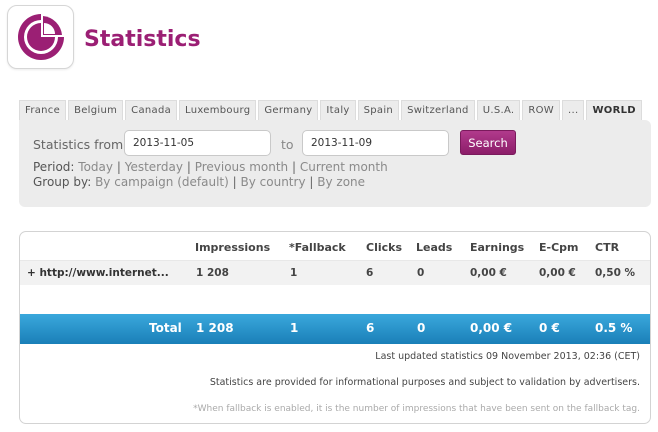 The image size is (658, 432). I want to click on cell-leads: 0, so click(421, 273).